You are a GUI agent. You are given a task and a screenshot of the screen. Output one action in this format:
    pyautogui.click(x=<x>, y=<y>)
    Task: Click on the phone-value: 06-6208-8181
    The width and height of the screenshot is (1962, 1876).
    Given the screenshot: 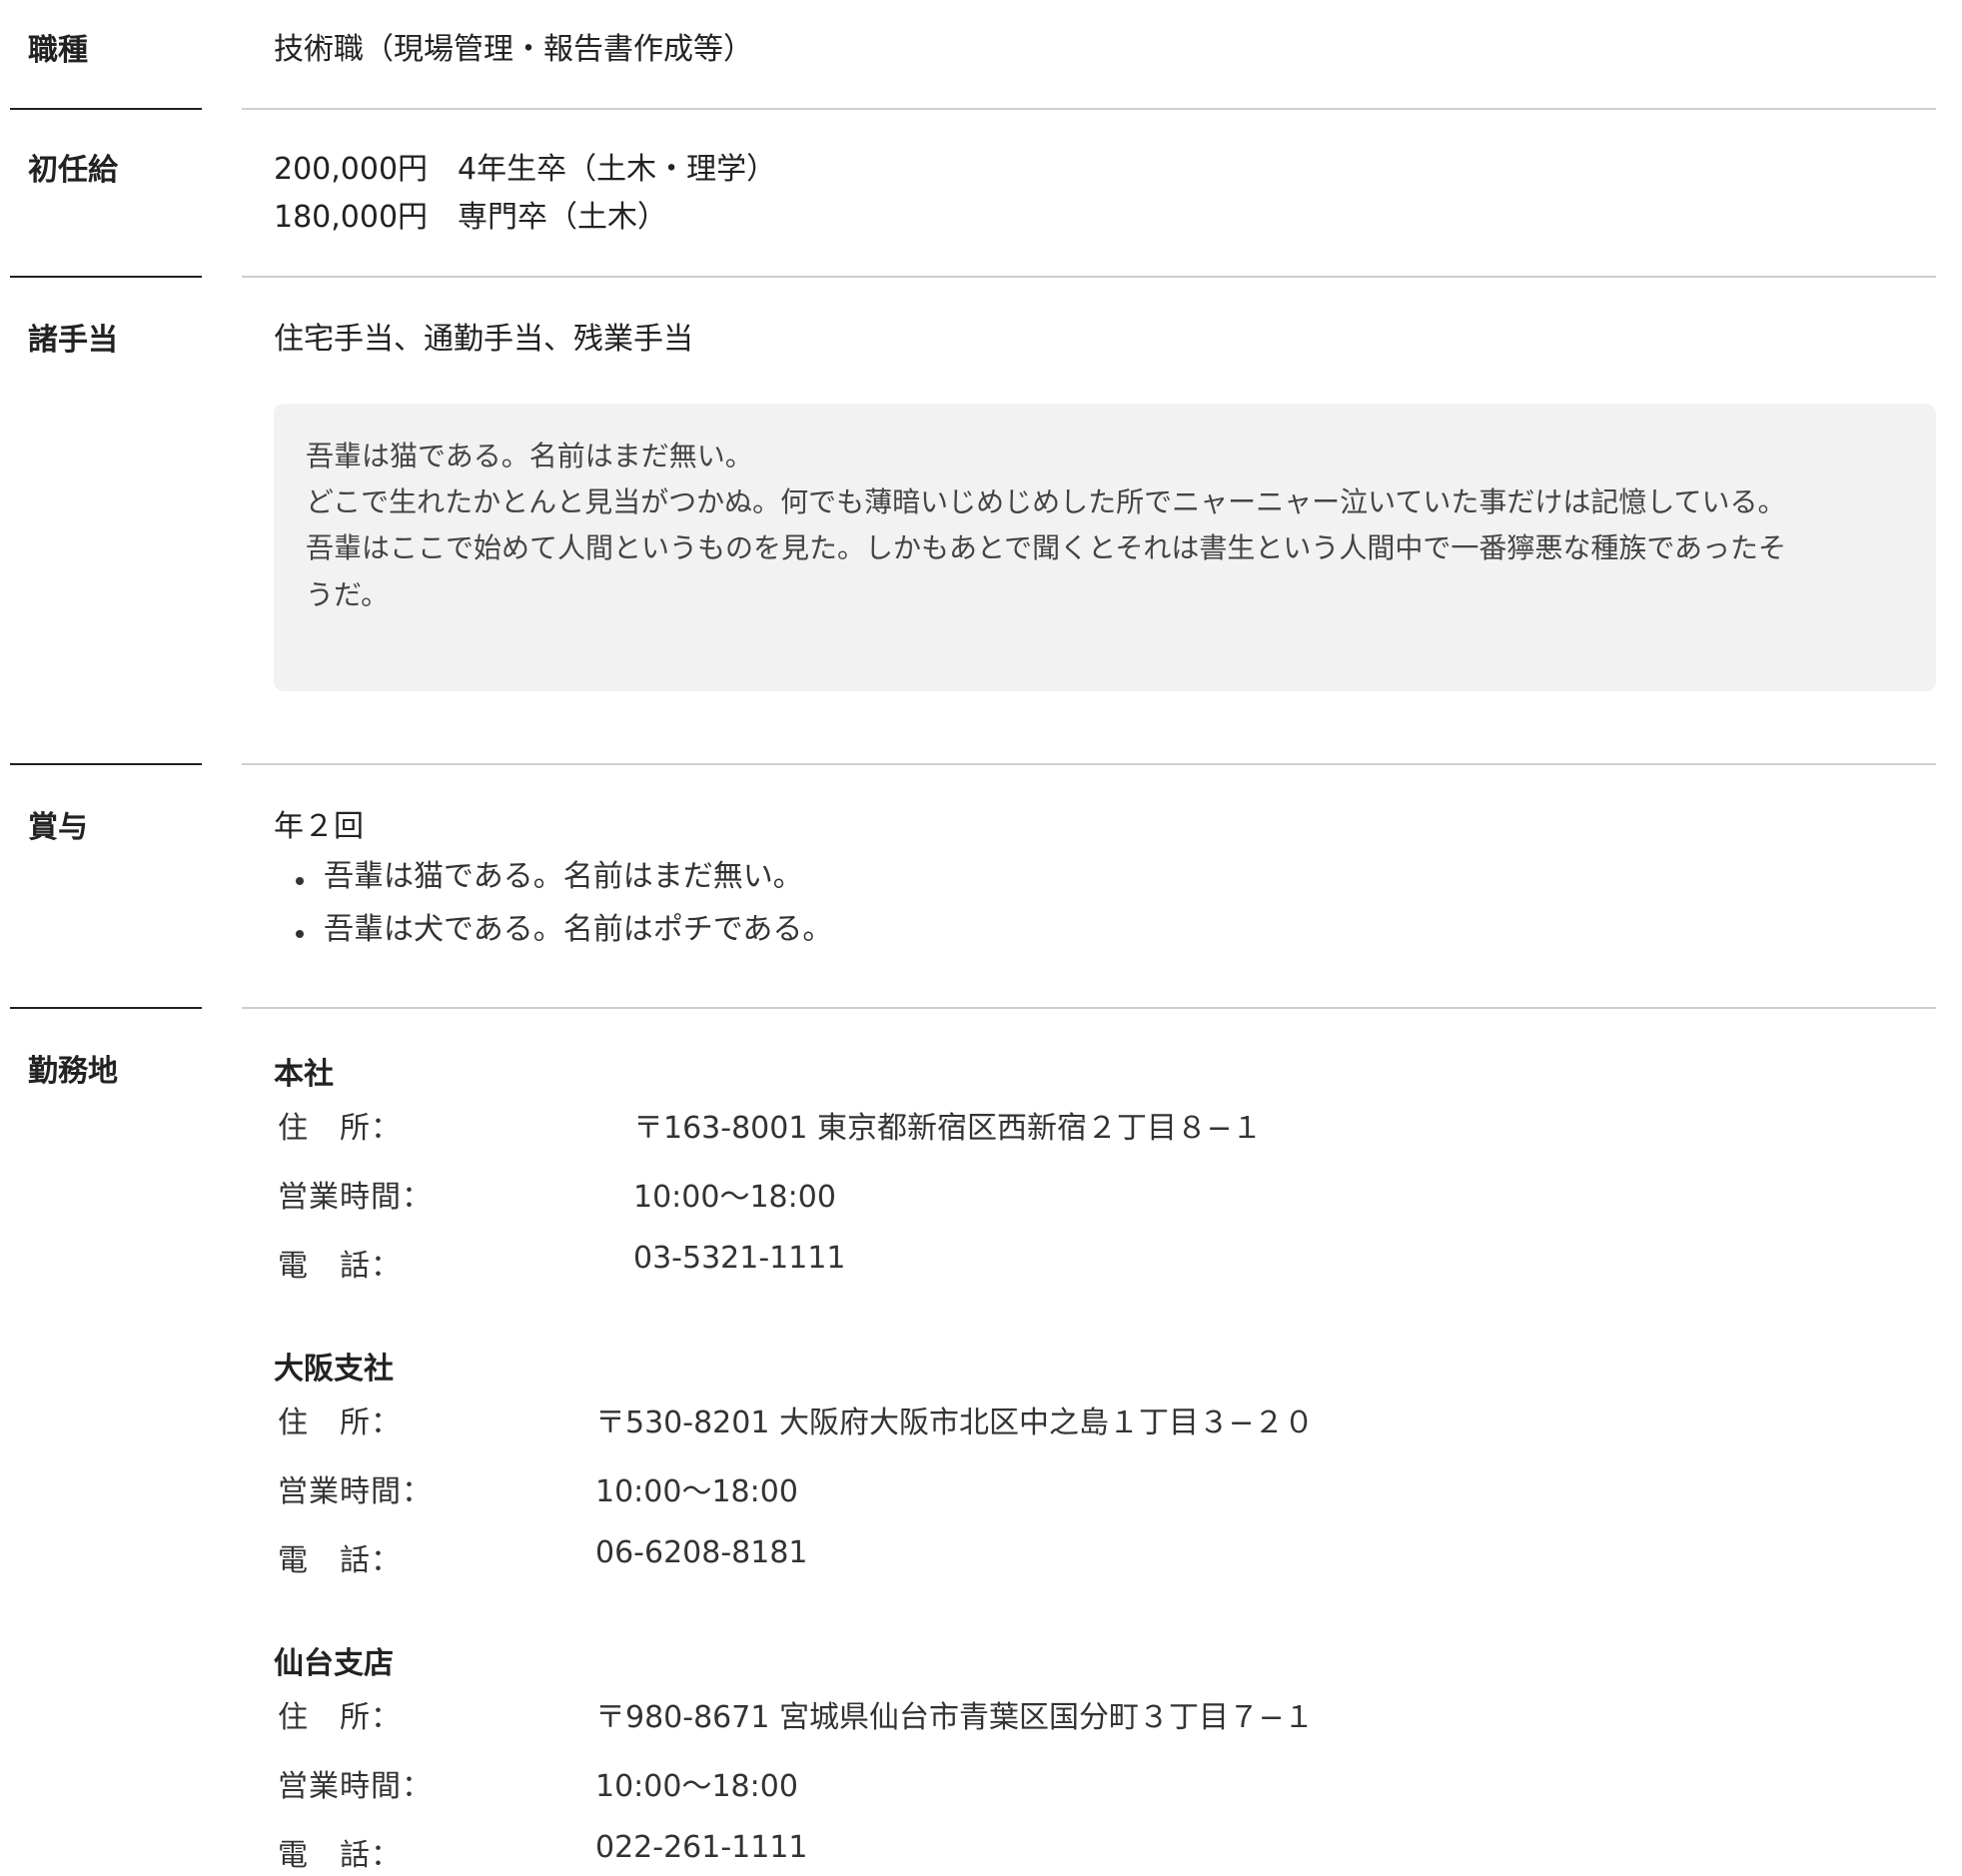 What is the action you would take?
    pyautogui.click(x=702, y=1553)
    